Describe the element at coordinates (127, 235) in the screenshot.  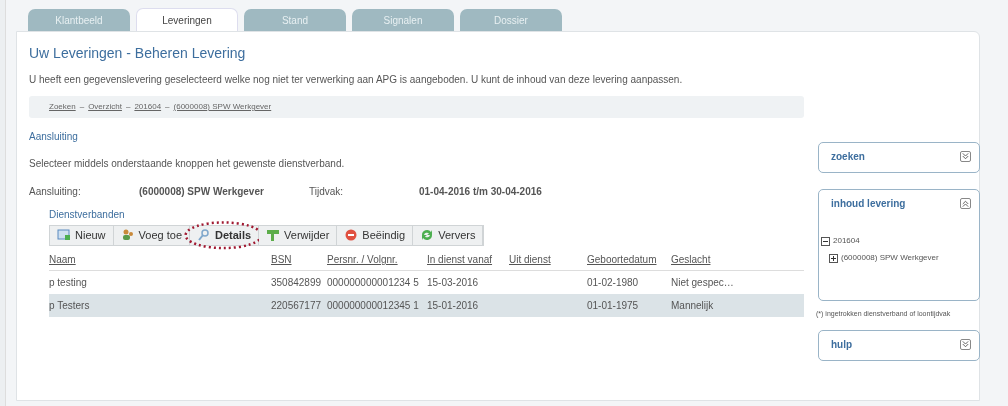
I see `people-icon` at that location.